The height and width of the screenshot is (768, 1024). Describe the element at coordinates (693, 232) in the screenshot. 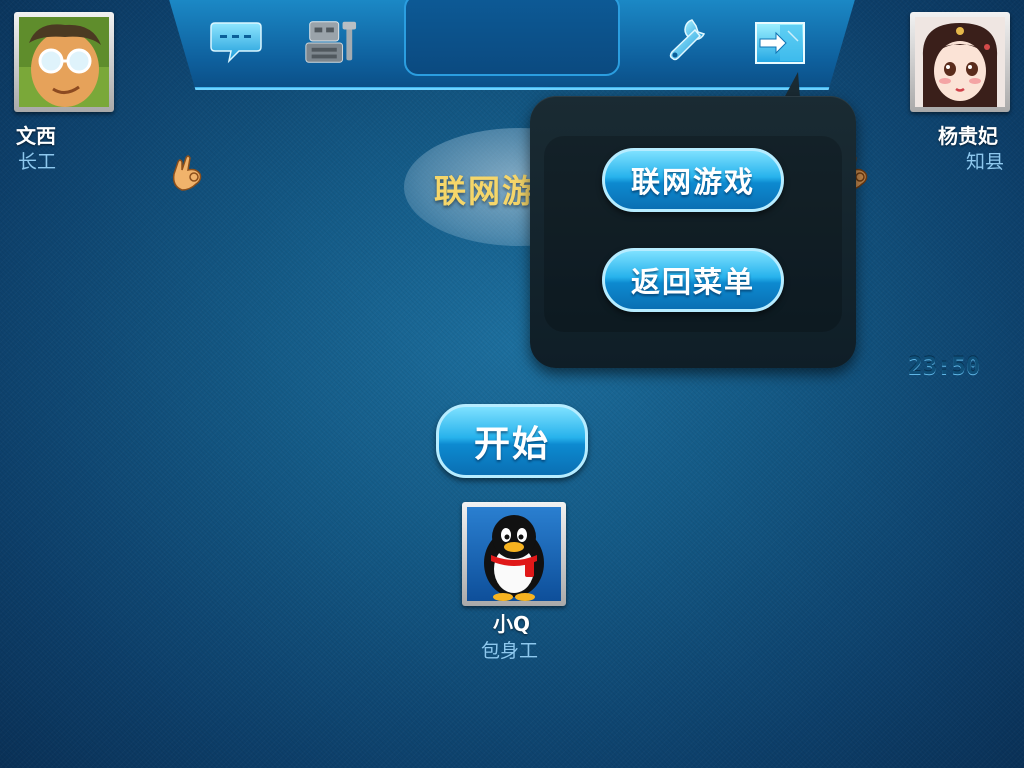

I see `exit-menu-popup` at that location.